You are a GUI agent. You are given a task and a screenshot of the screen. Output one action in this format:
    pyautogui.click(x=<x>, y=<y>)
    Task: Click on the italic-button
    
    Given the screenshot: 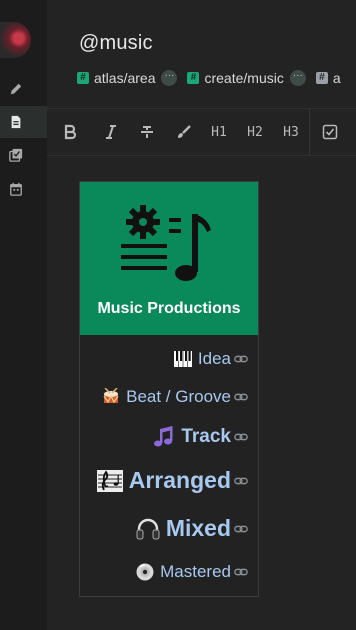 What is the action you would take?
    pyautogui.click(x=110, y=132)
    